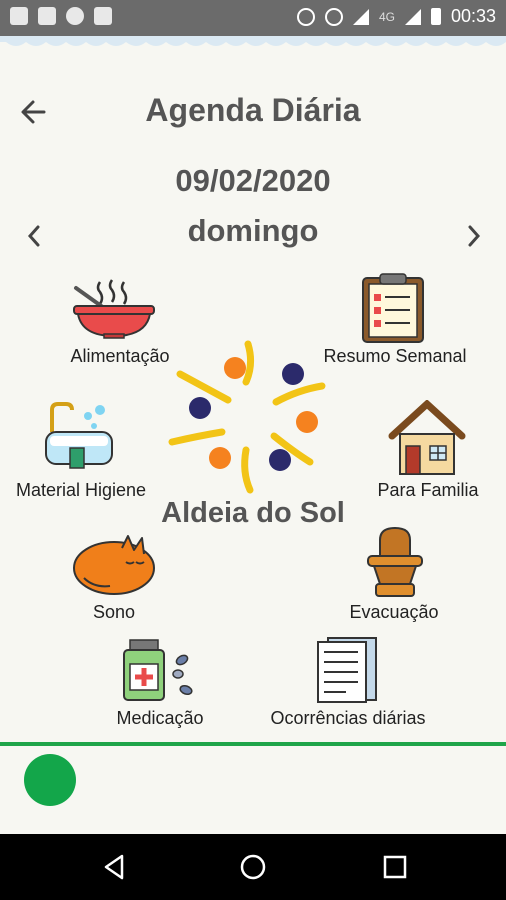 The height and width of the screenshot is (900, 506). Describe the element at coordinates (47, 16) in the screenshot. I see `voicemail-notification-icon` at that location.